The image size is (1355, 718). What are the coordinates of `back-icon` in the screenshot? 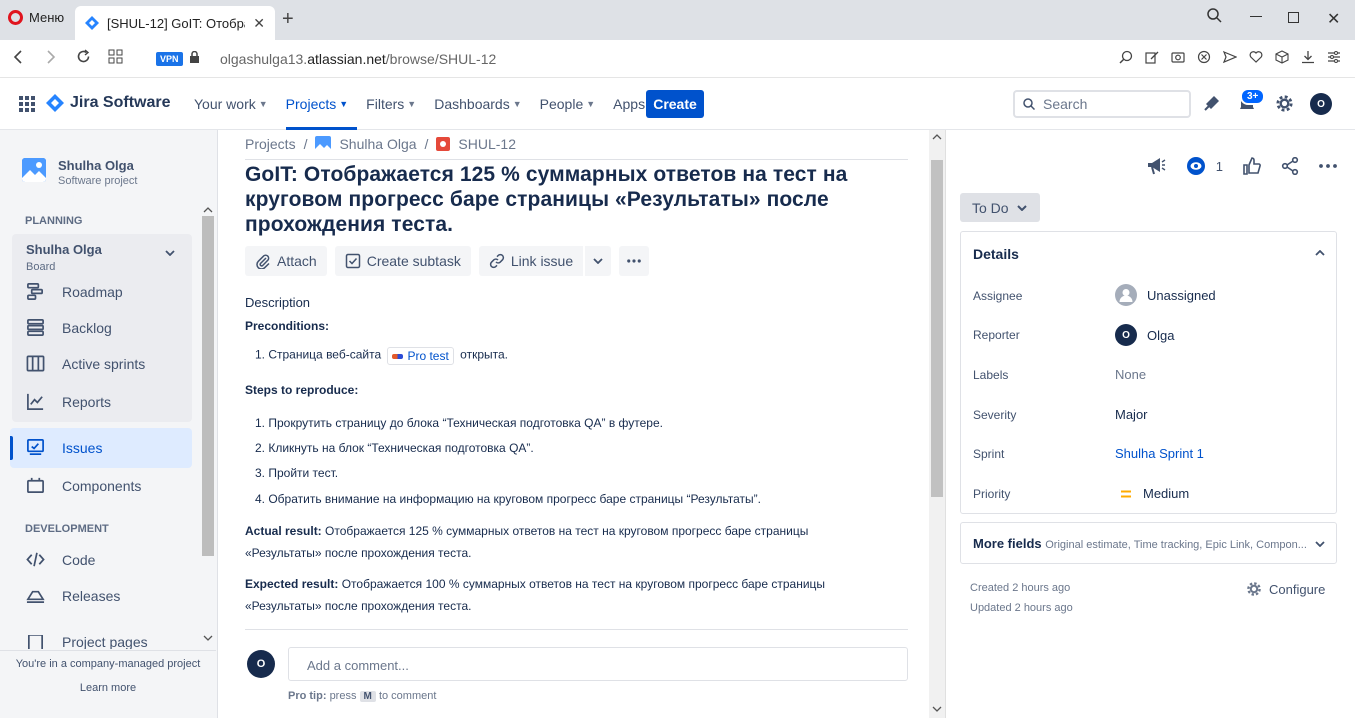 It's located at (18, 57).